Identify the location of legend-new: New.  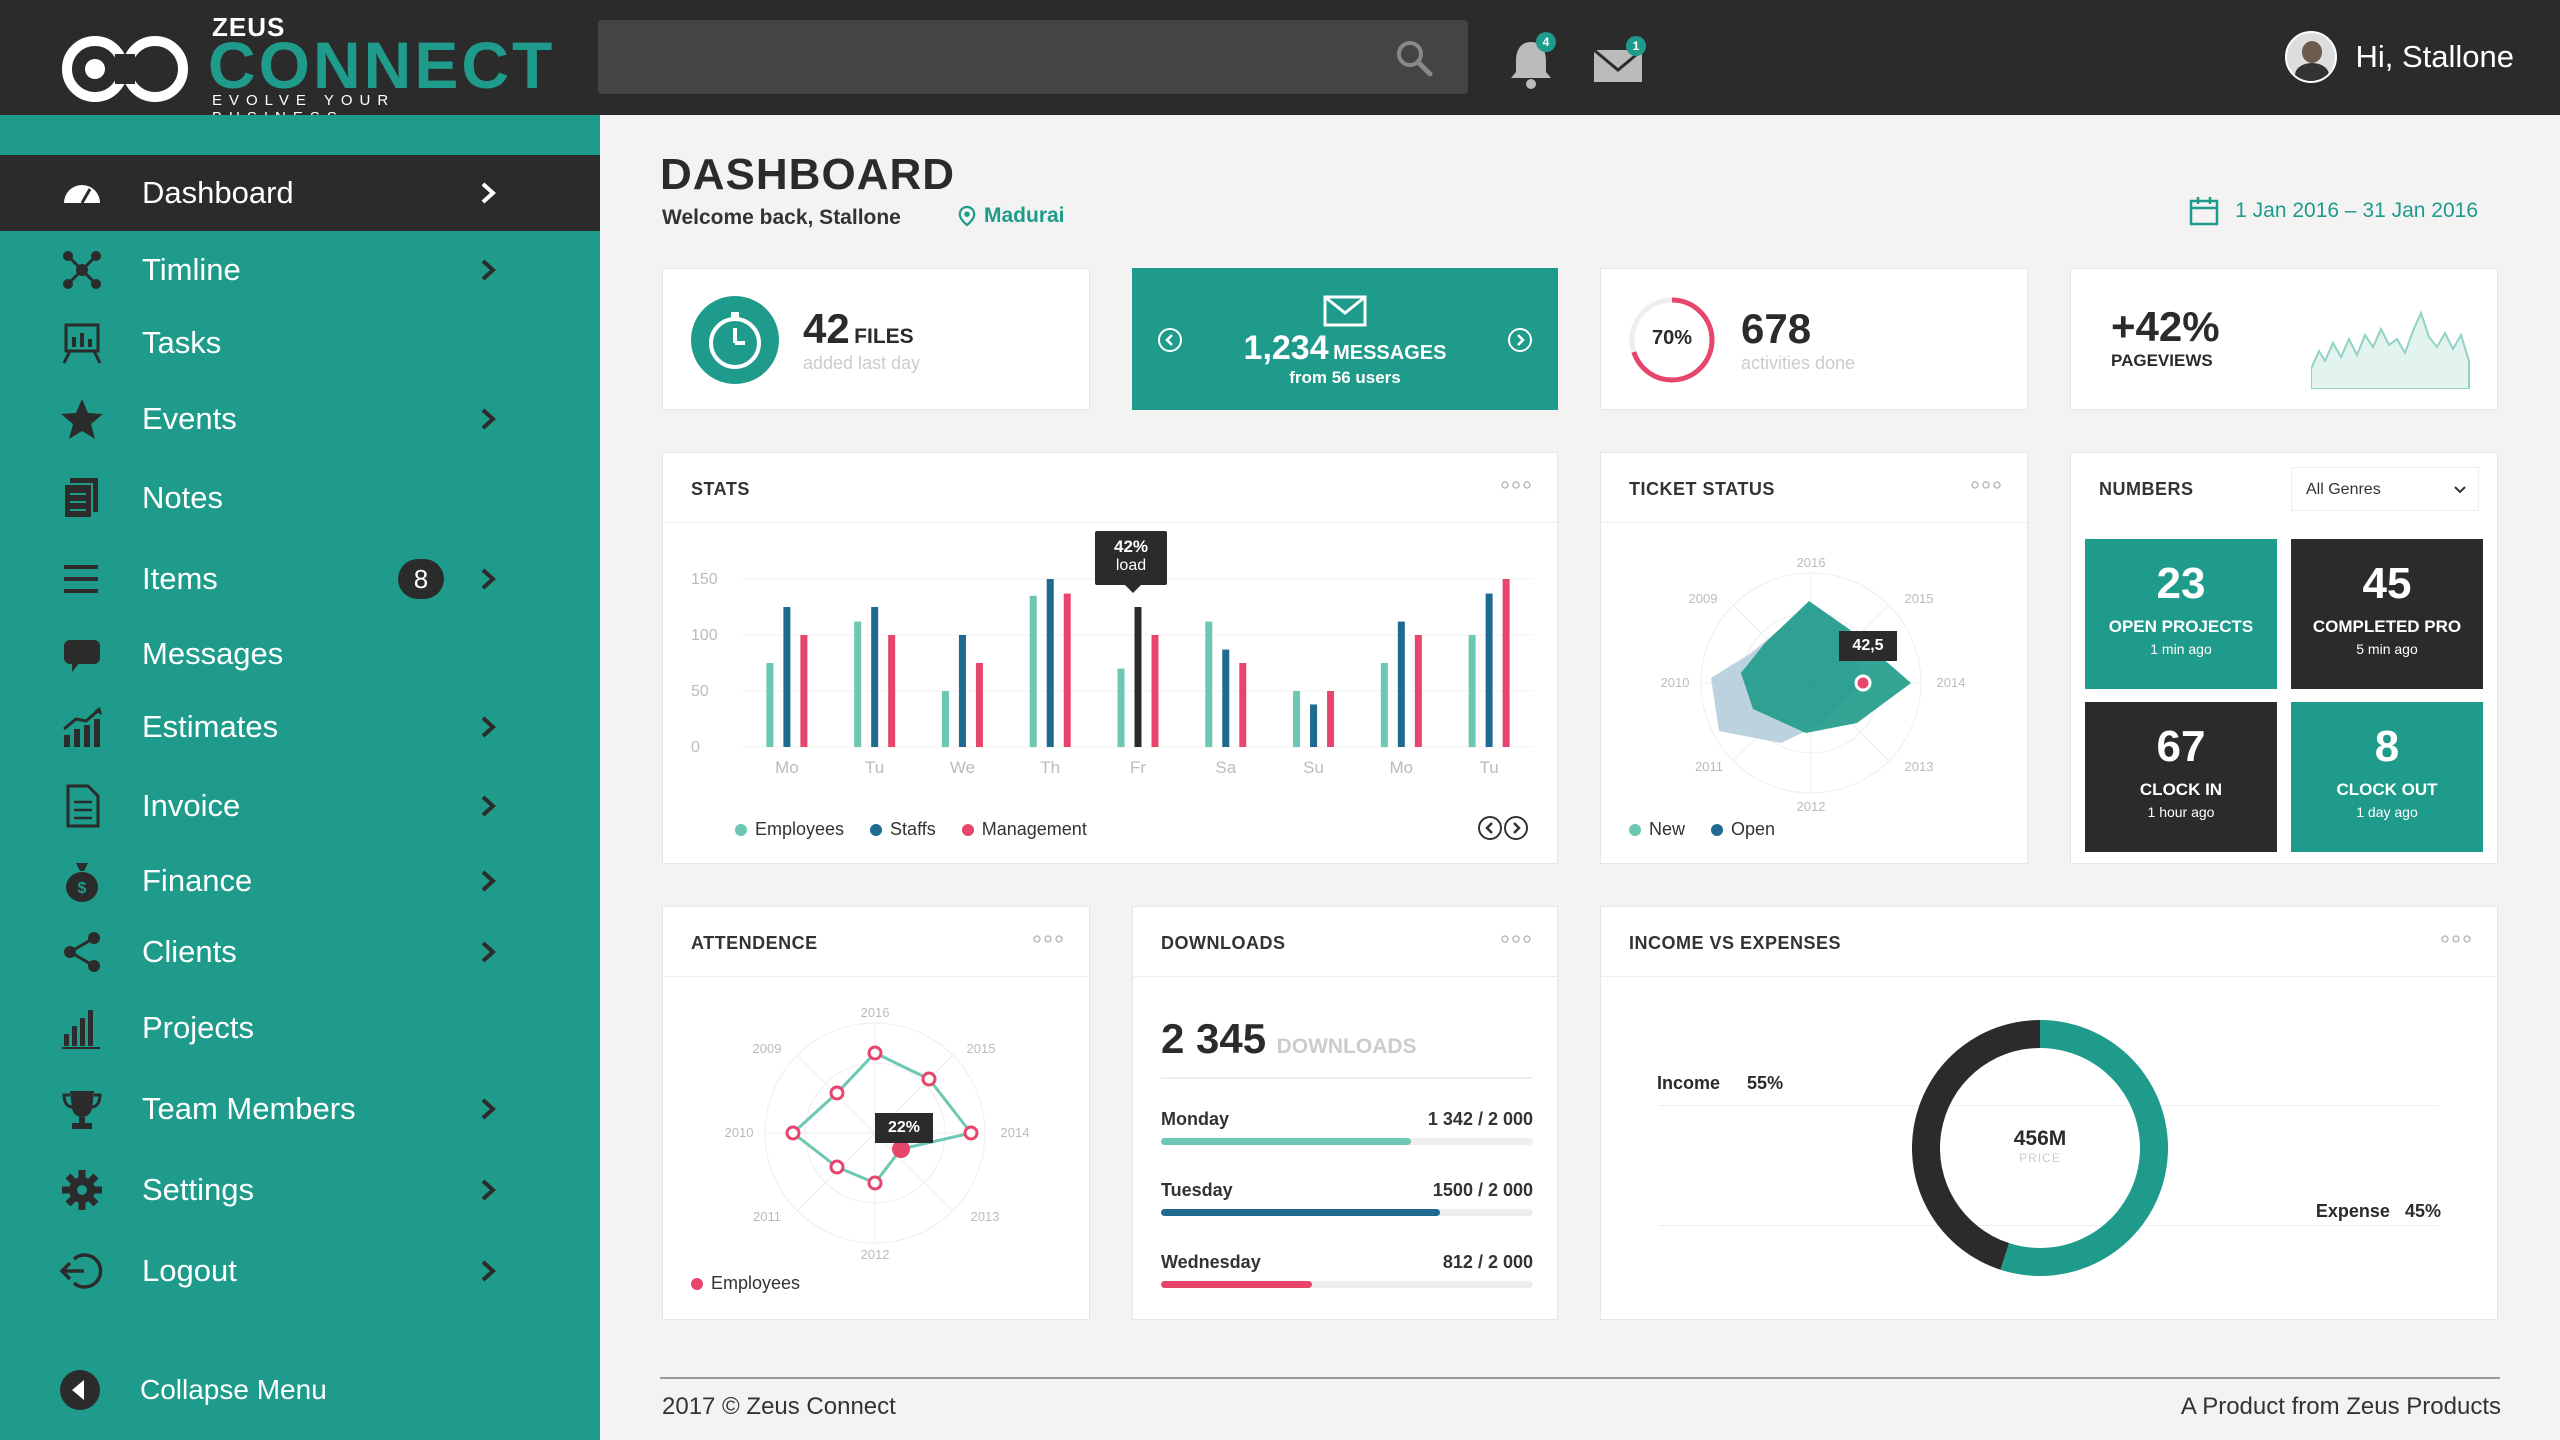
(1657, 829).